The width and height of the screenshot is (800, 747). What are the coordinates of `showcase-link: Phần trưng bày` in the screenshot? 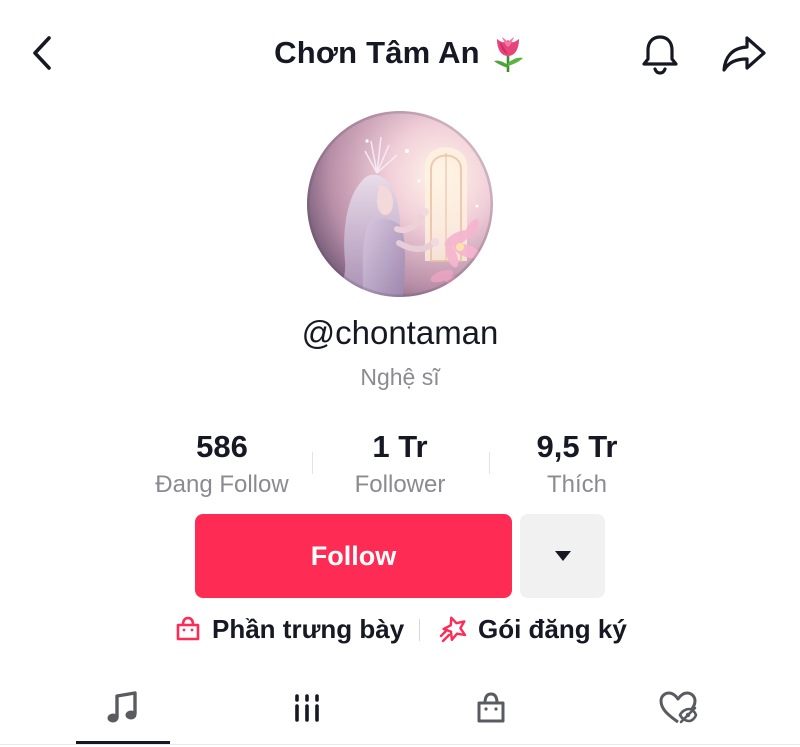 It's located at (289, 629).